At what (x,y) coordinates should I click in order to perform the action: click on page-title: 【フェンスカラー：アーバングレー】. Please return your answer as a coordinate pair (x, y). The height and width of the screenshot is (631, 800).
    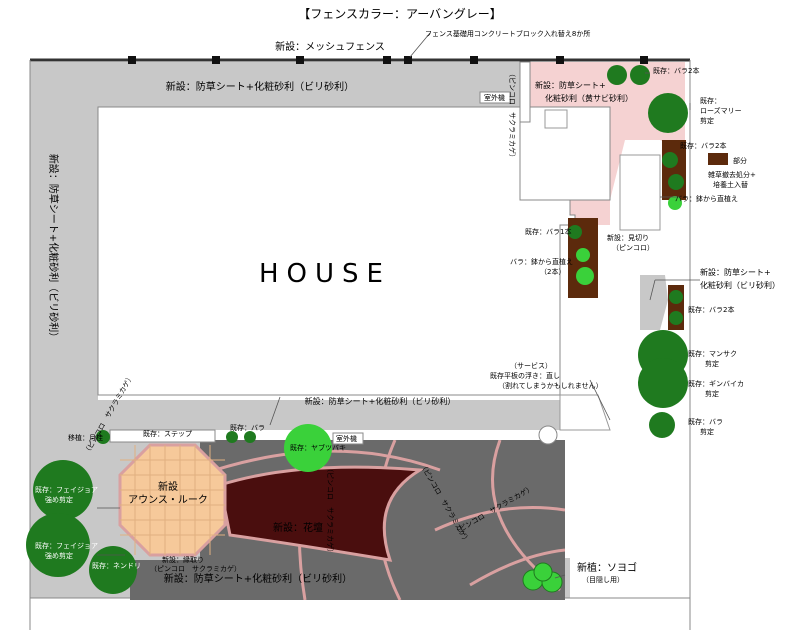
    Looking at the image, I should click on (400, 14).